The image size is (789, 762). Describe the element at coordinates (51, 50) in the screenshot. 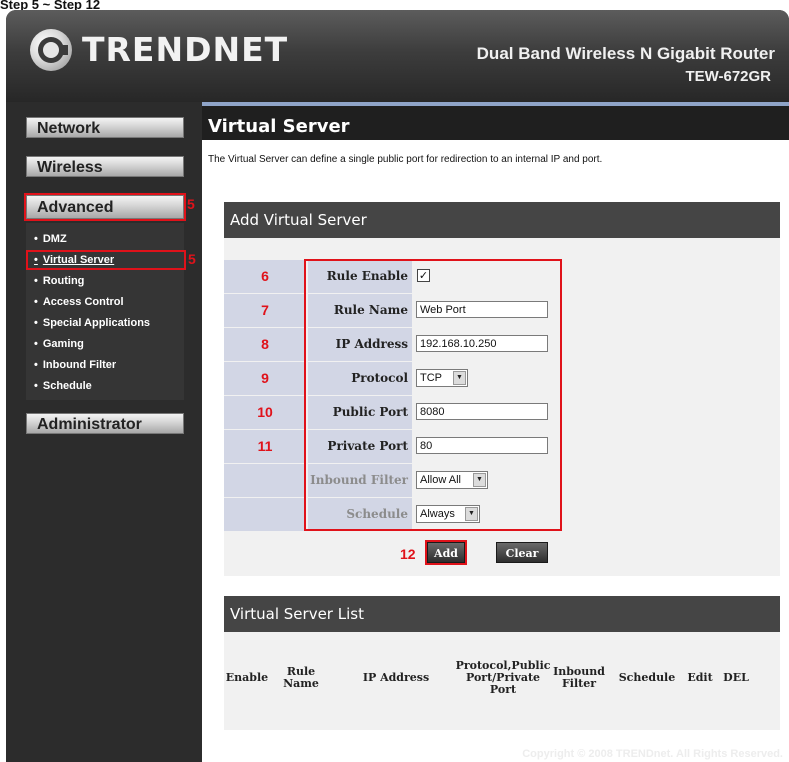

I see `trendnet-logo-icon` at that location.